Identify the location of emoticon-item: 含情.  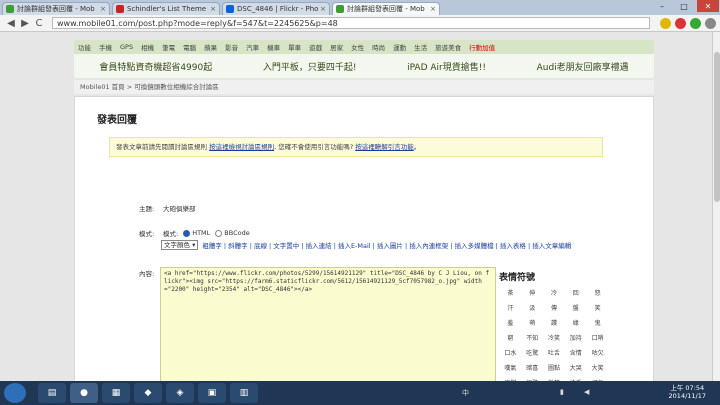
(575, 353).